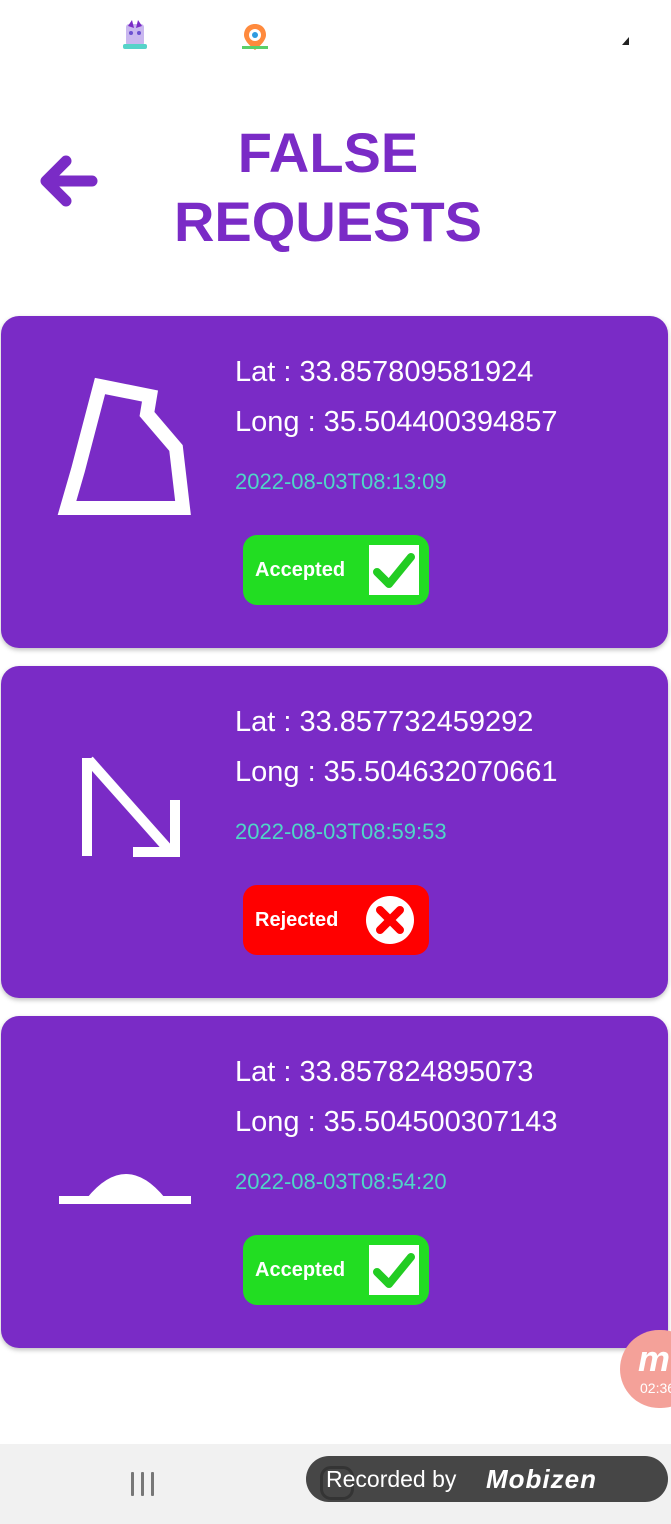  I want to click on longitude-text: Long : 35.504632070661, so click(396, 772).